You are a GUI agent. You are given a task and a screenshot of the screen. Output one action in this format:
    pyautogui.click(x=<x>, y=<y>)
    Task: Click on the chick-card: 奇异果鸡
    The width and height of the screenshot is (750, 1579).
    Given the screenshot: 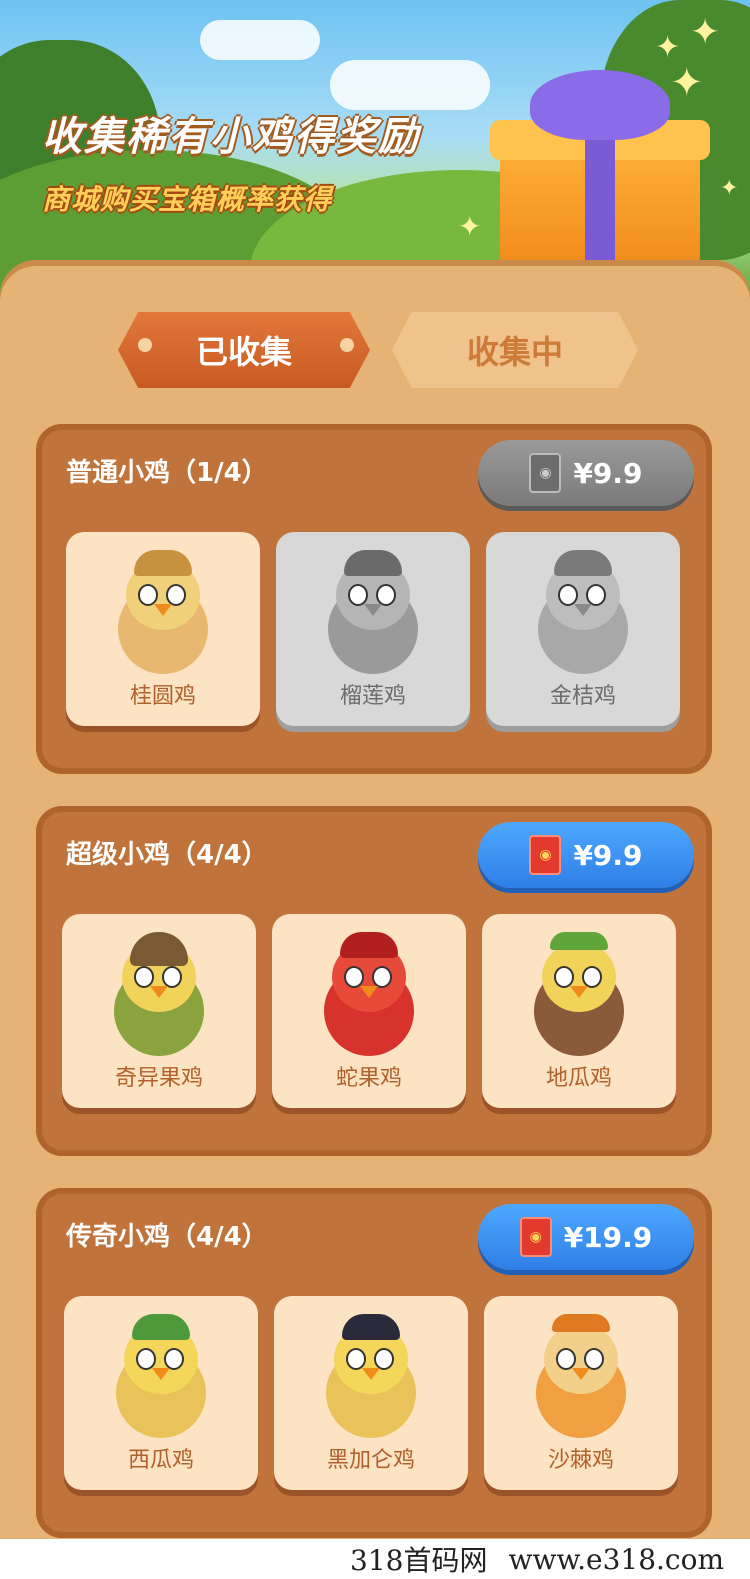 What is the action you would take?
    pyautogui.click(x=159, y=1011)
    